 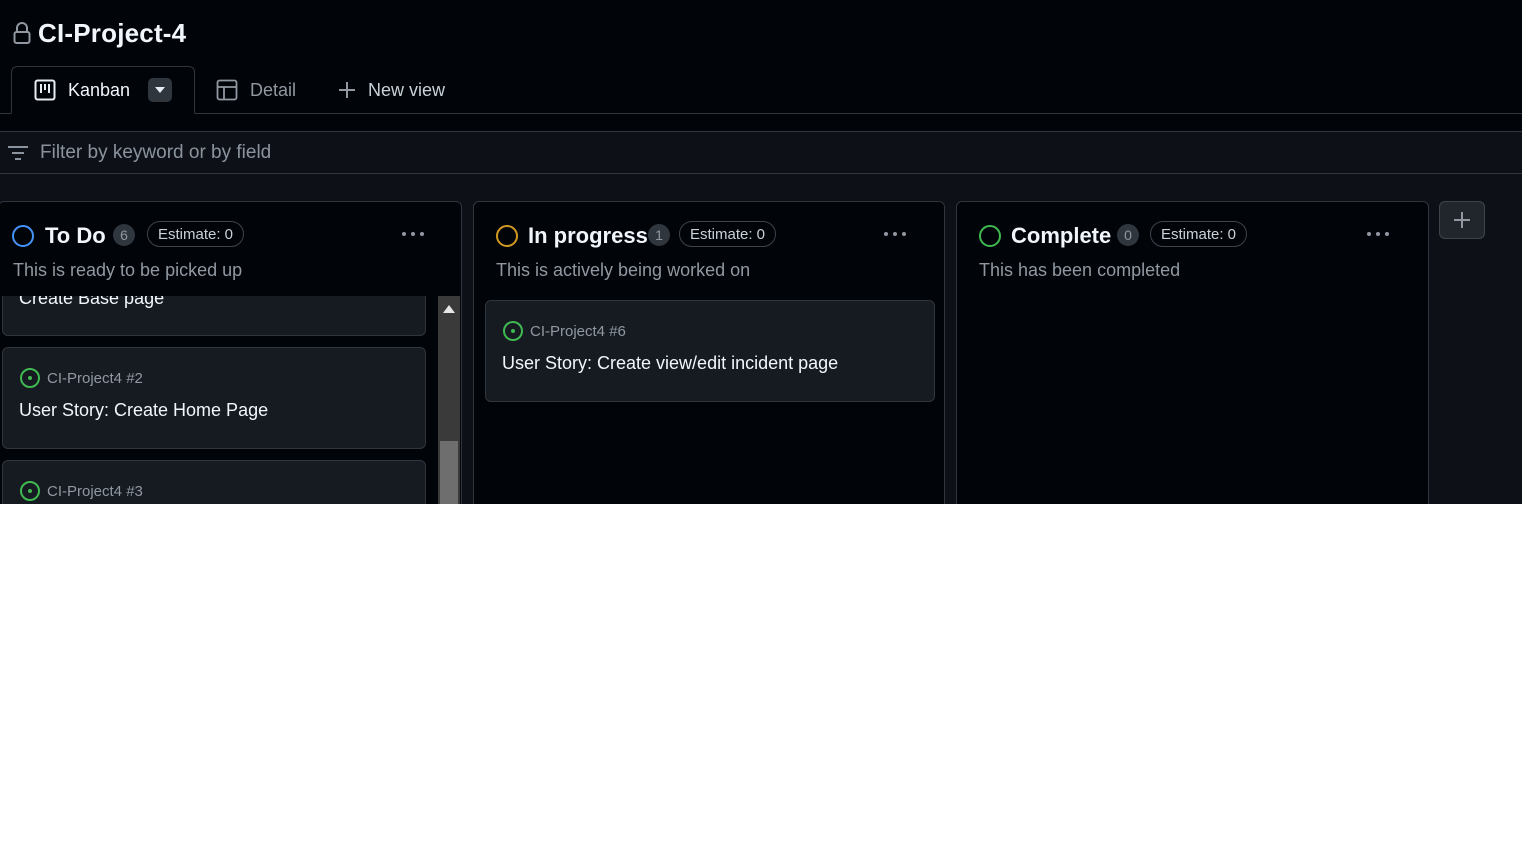 I want to click on card-reference: CI-Project4 #3, so click(x=95, y=491).